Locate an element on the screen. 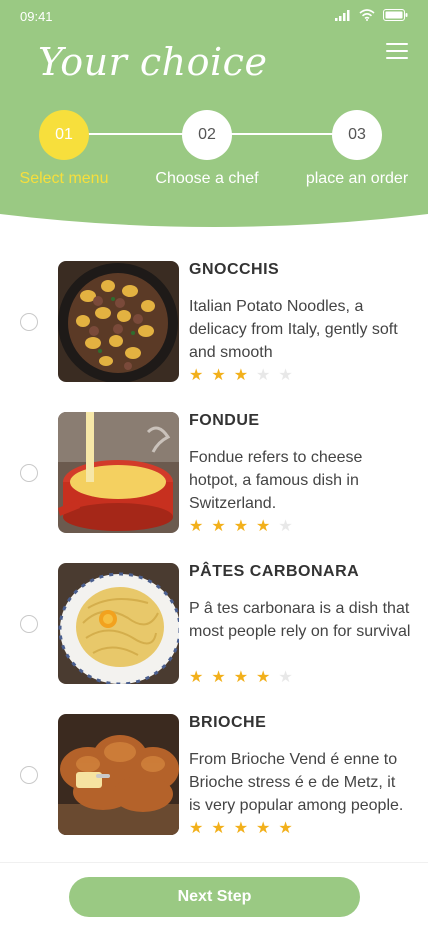  battery-icon is located at coordinates (395, 15).